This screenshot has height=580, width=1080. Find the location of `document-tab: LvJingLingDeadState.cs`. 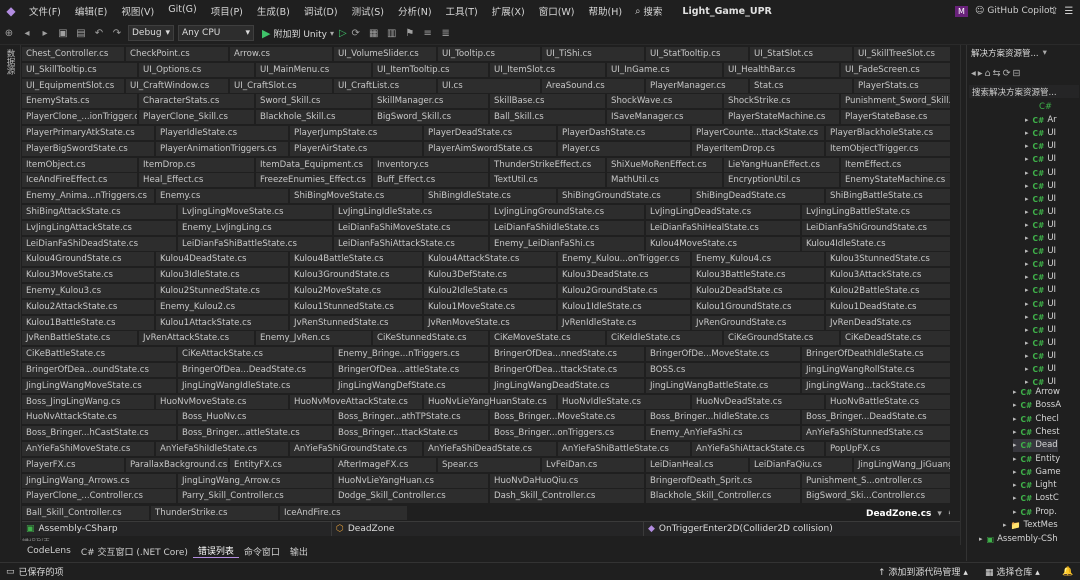

document-tab: LvJingLingDeadState.cs is located at coordinates (723, 212).